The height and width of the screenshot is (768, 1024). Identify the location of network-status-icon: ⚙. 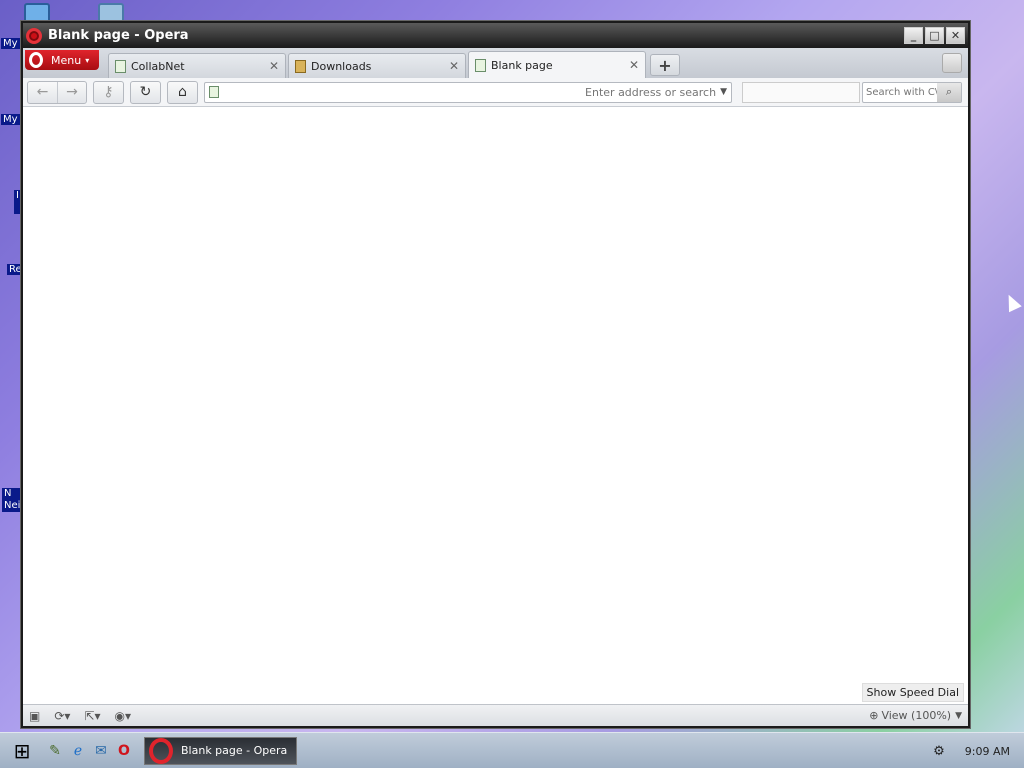
(939, 751).